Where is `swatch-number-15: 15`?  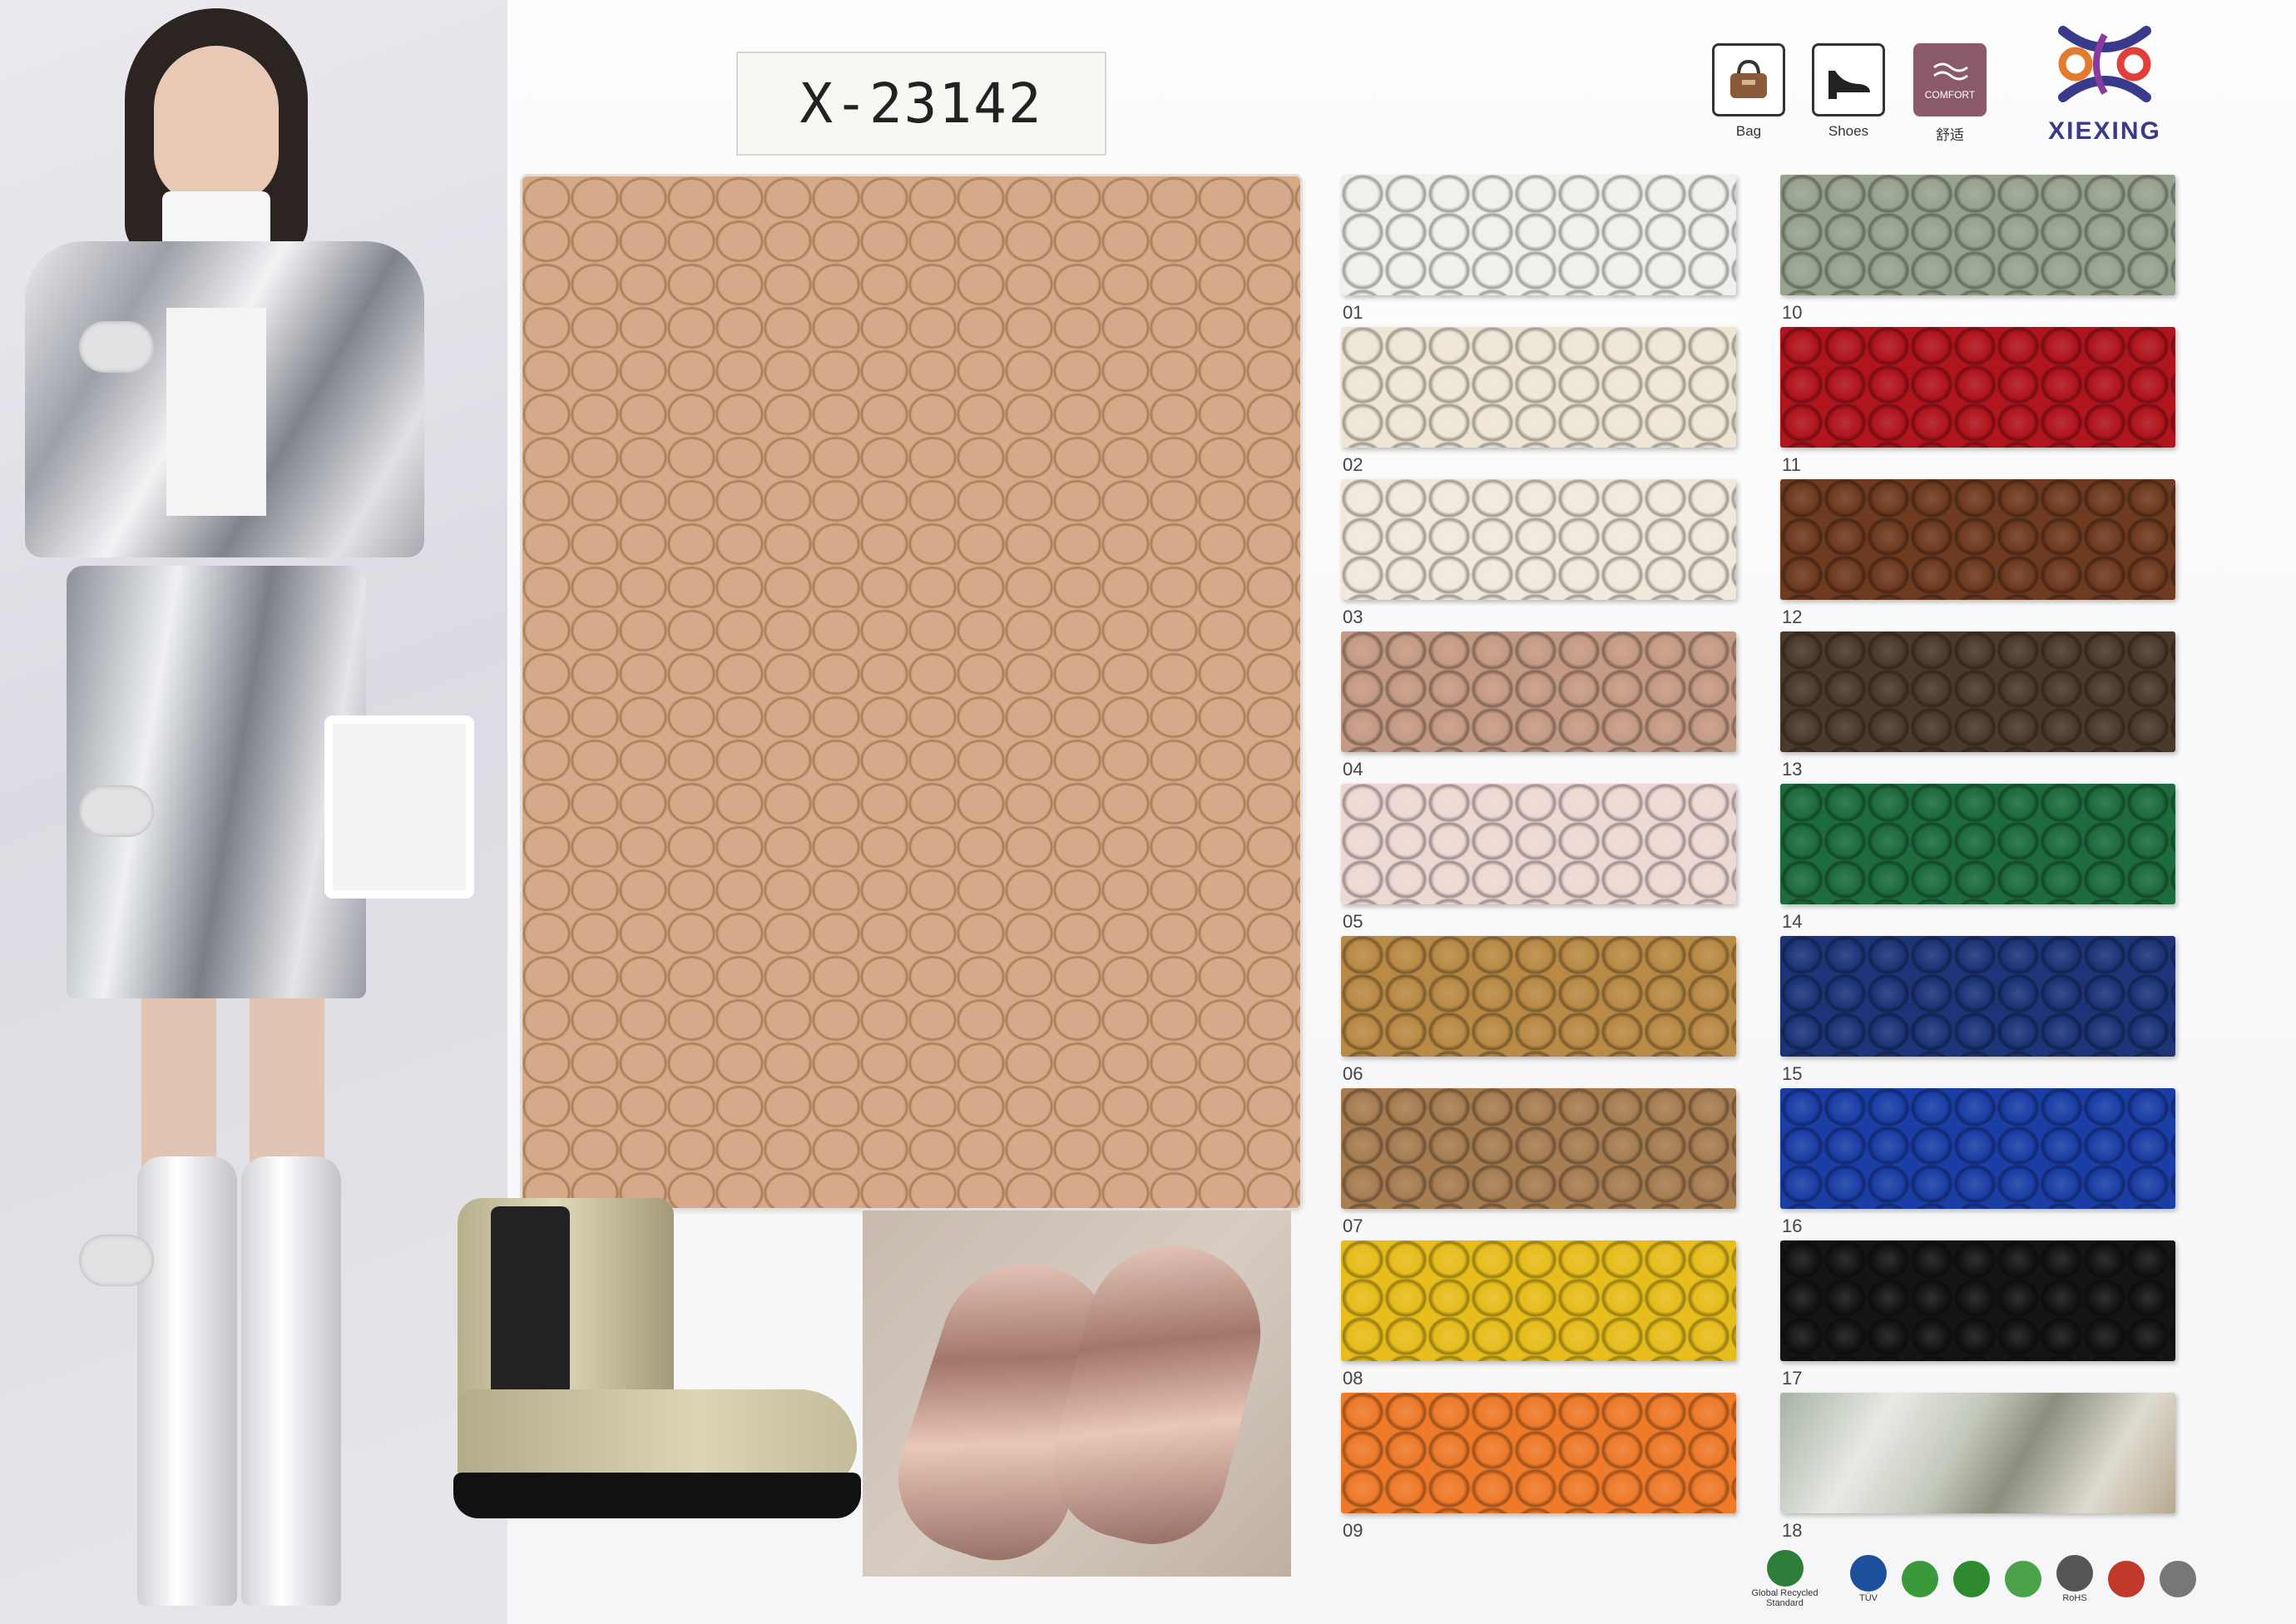 swatch-number-15: 15 is located at coordinates (1792, 1073).